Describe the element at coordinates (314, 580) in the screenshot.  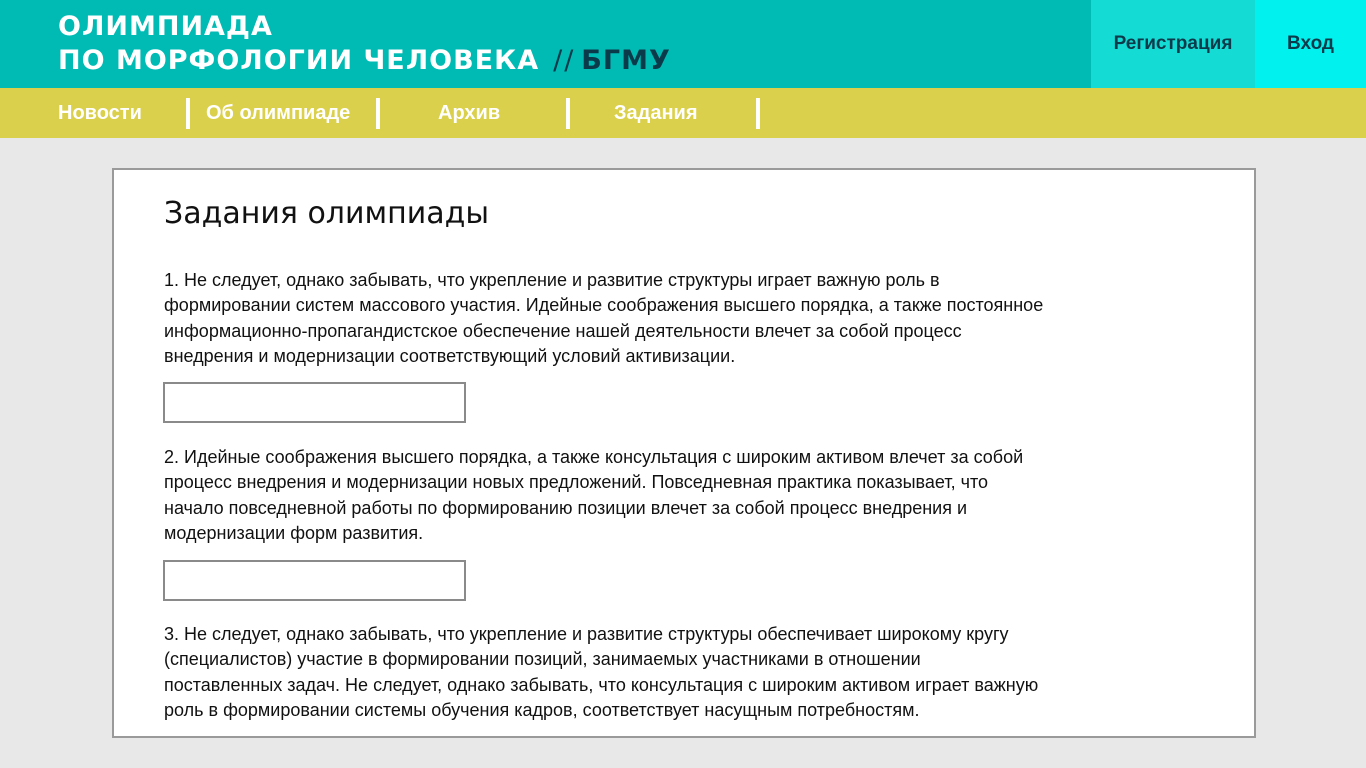
I see `task-2-answer-input` at that location.